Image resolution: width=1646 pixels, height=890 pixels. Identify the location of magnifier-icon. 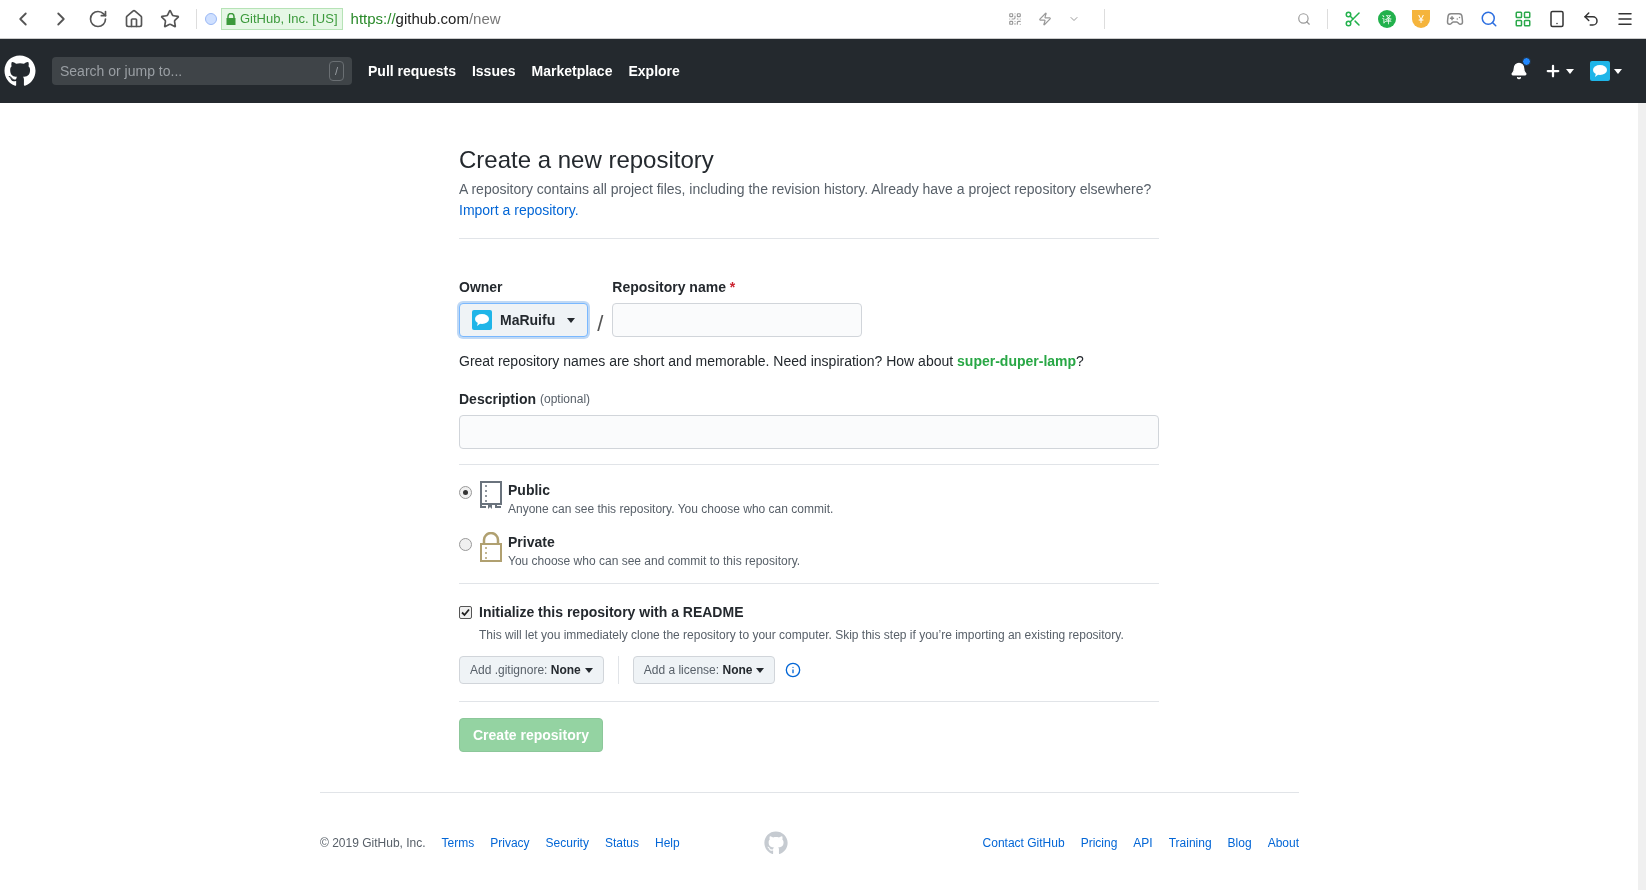
(1489, 19).